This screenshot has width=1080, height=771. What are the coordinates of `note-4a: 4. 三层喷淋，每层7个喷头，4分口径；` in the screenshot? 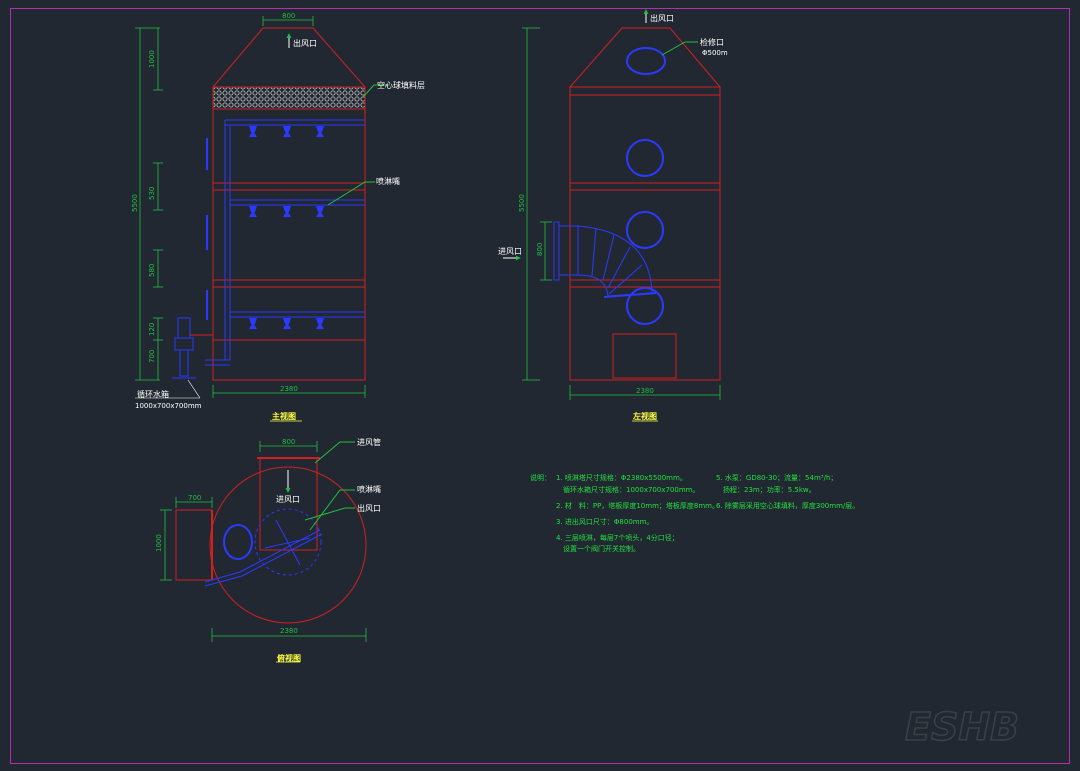 It's located at (617, 537).